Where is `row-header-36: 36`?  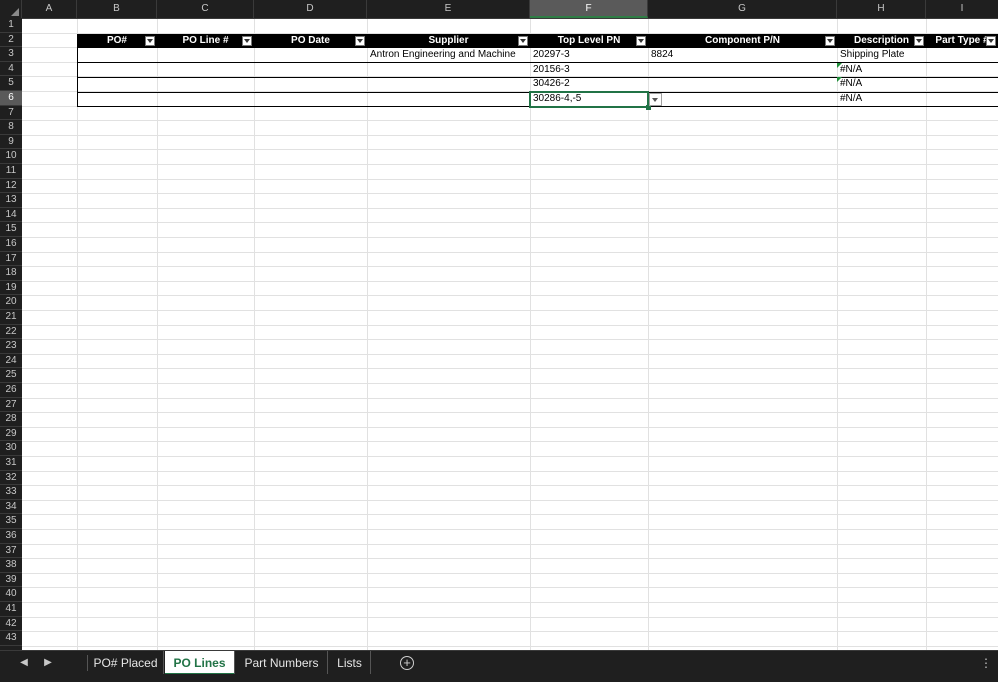 row-header-36: 36 is located at coordinates (11, 536).